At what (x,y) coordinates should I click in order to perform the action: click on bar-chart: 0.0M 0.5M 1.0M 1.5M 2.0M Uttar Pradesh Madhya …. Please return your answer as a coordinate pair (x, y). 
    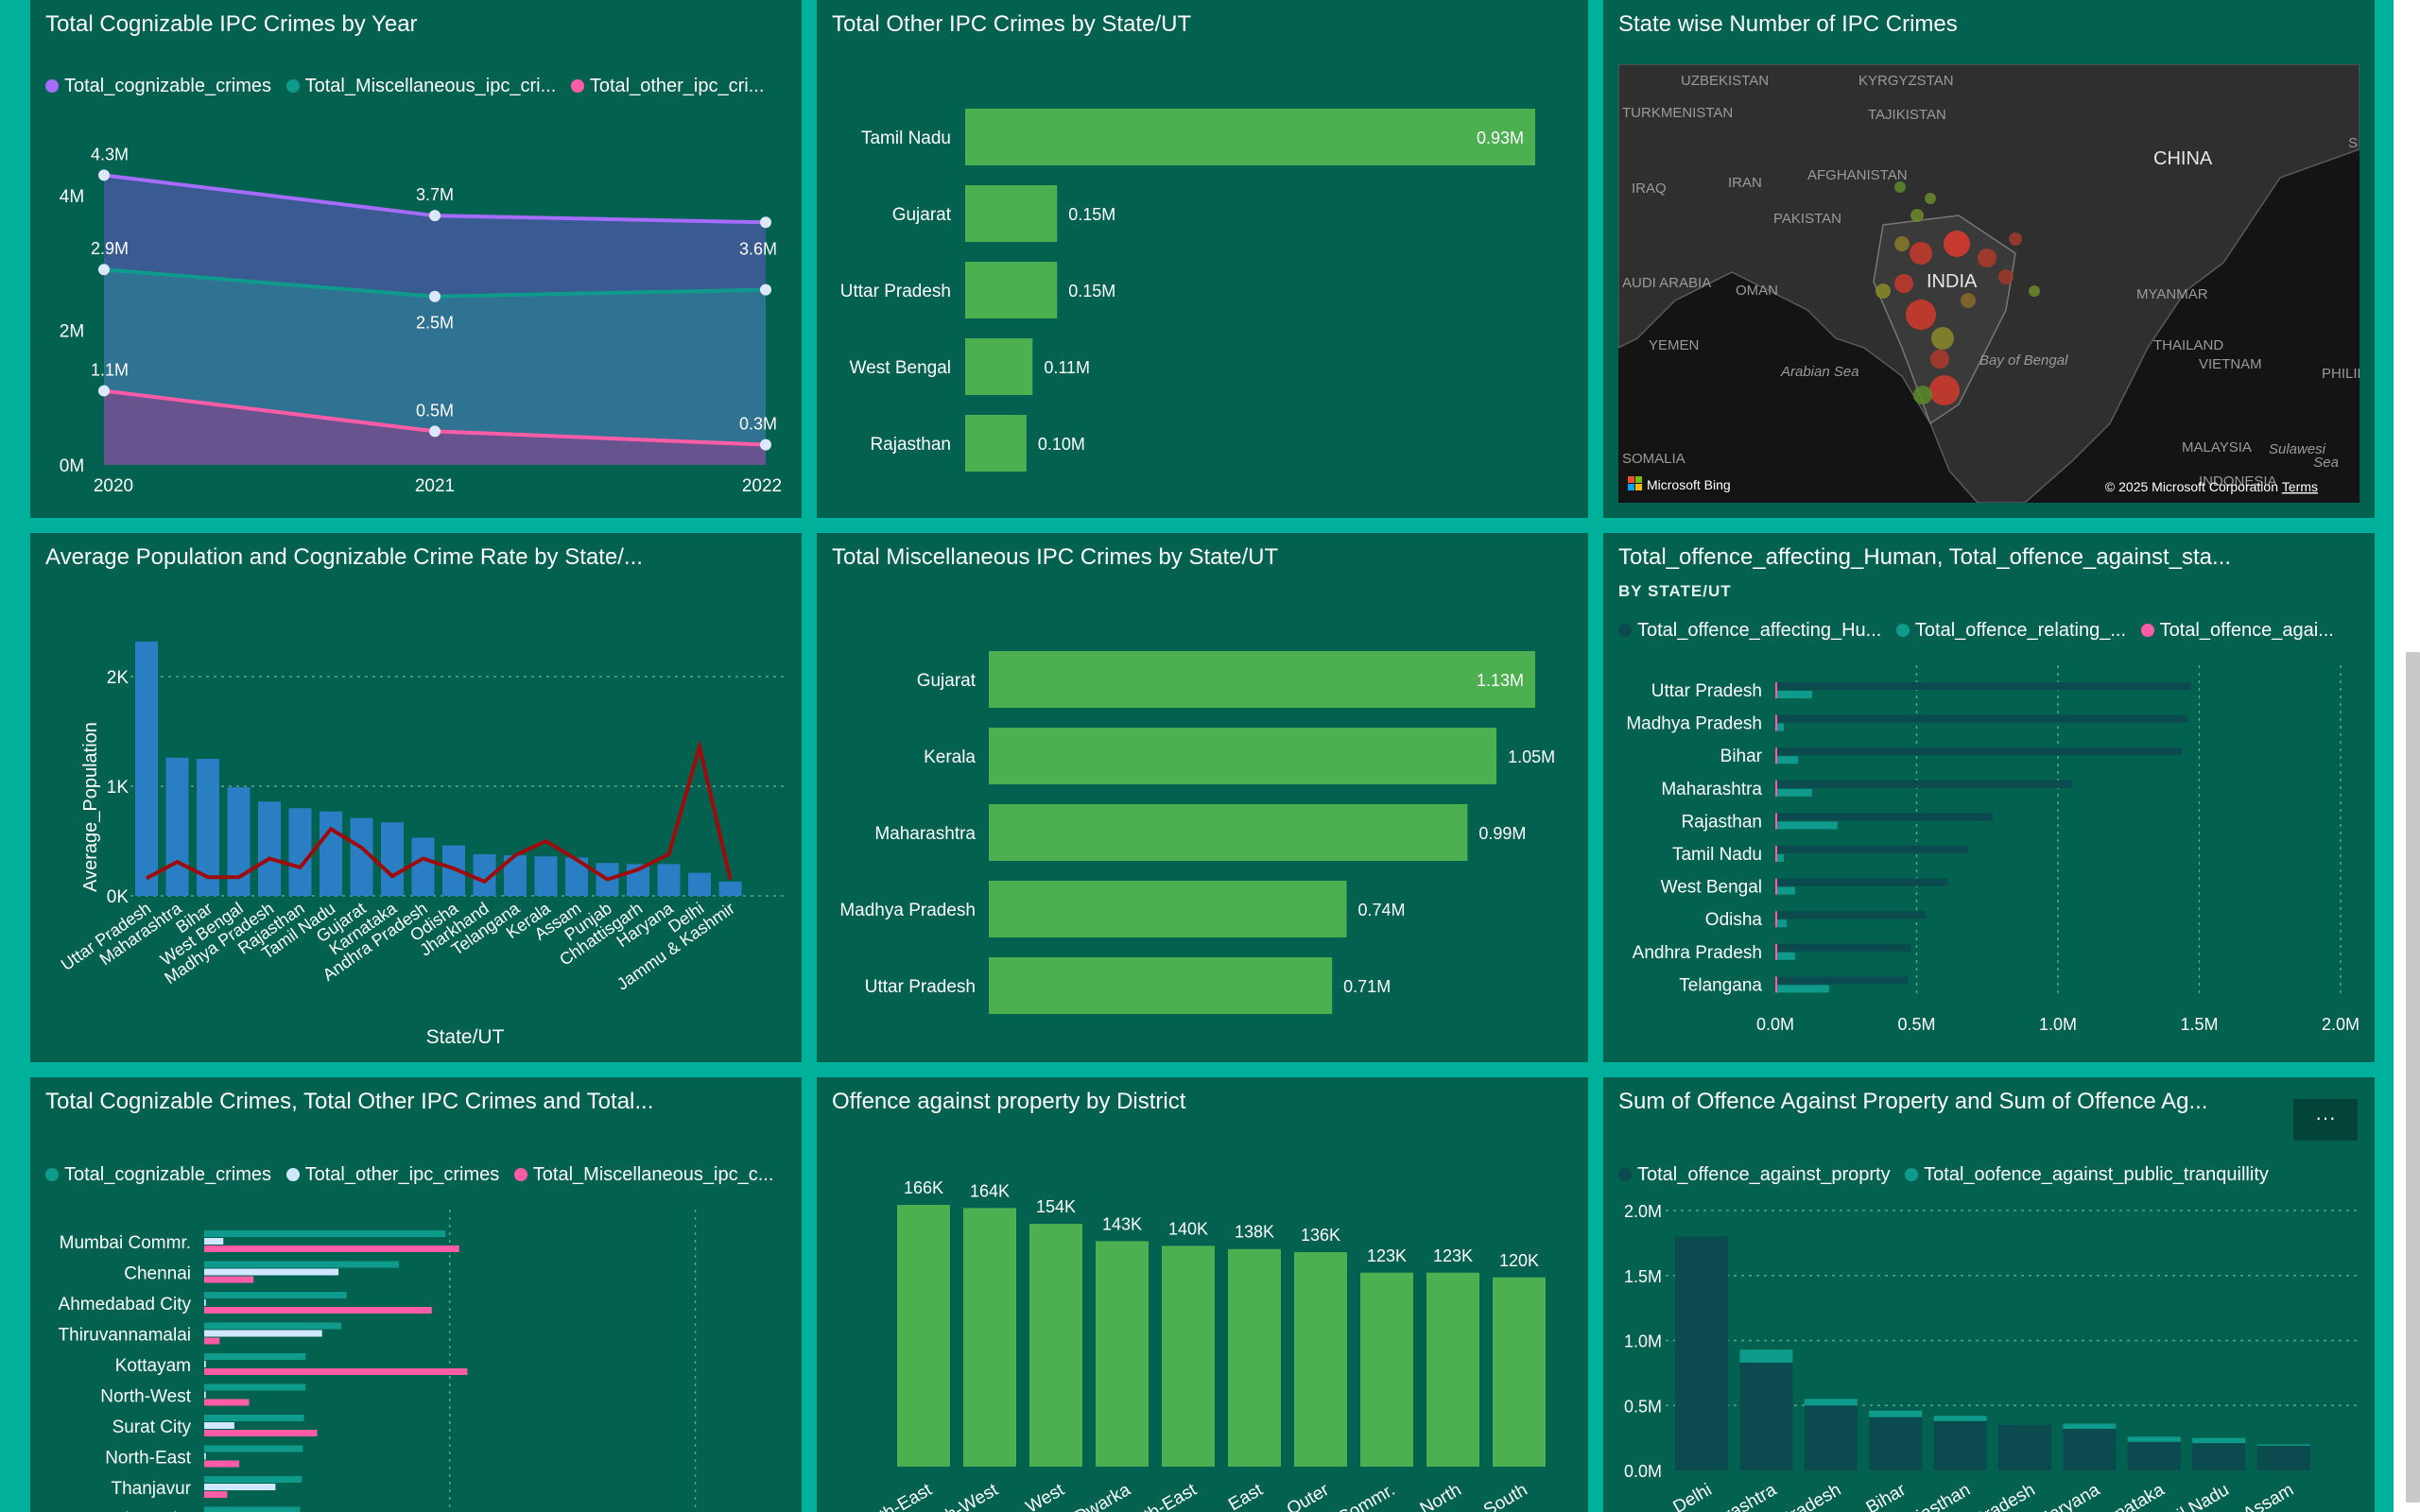
    Looking at the image, I should click on (1993, 849).